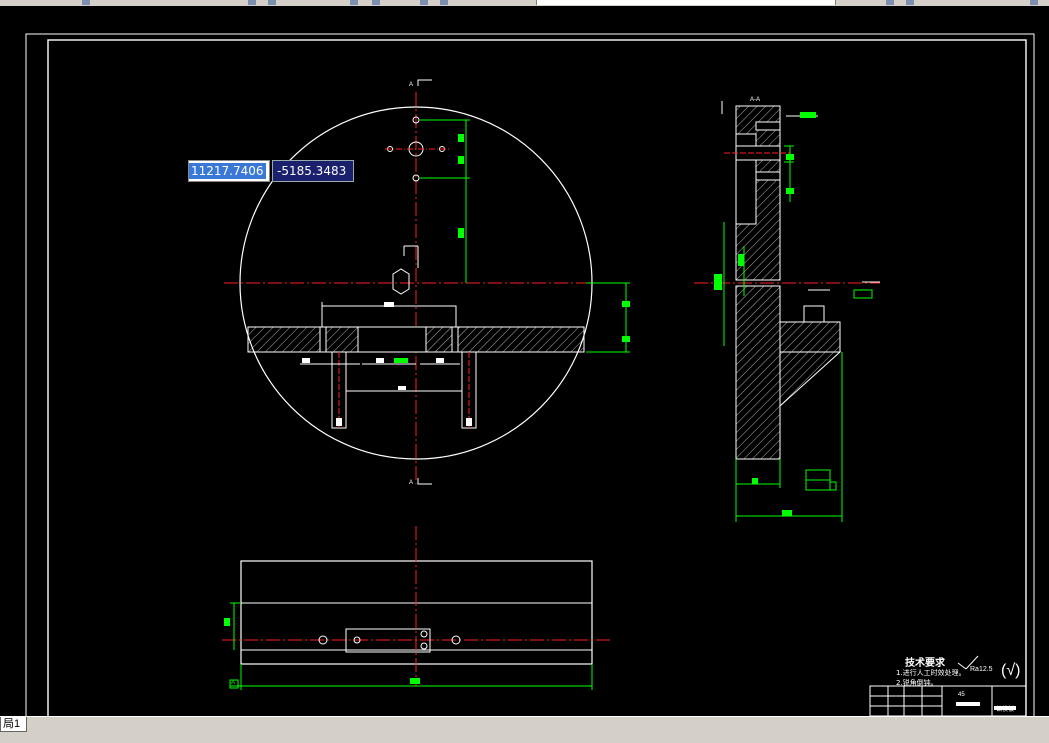 The height and width of the screenshot is (743, 1049). I want to click on section-label-top: A, so click(411, 85).